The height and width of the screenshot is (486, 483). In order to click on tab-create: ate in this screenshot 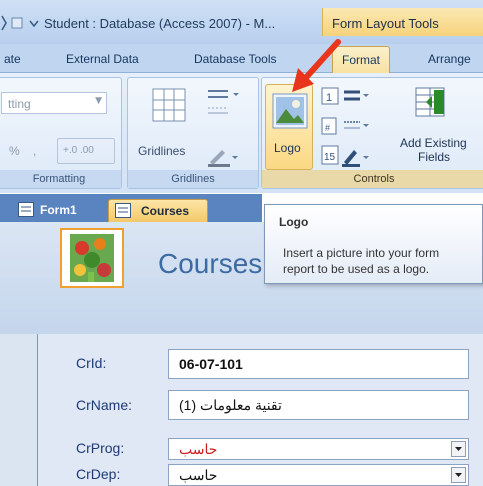, I will do `click(12, 59)`.